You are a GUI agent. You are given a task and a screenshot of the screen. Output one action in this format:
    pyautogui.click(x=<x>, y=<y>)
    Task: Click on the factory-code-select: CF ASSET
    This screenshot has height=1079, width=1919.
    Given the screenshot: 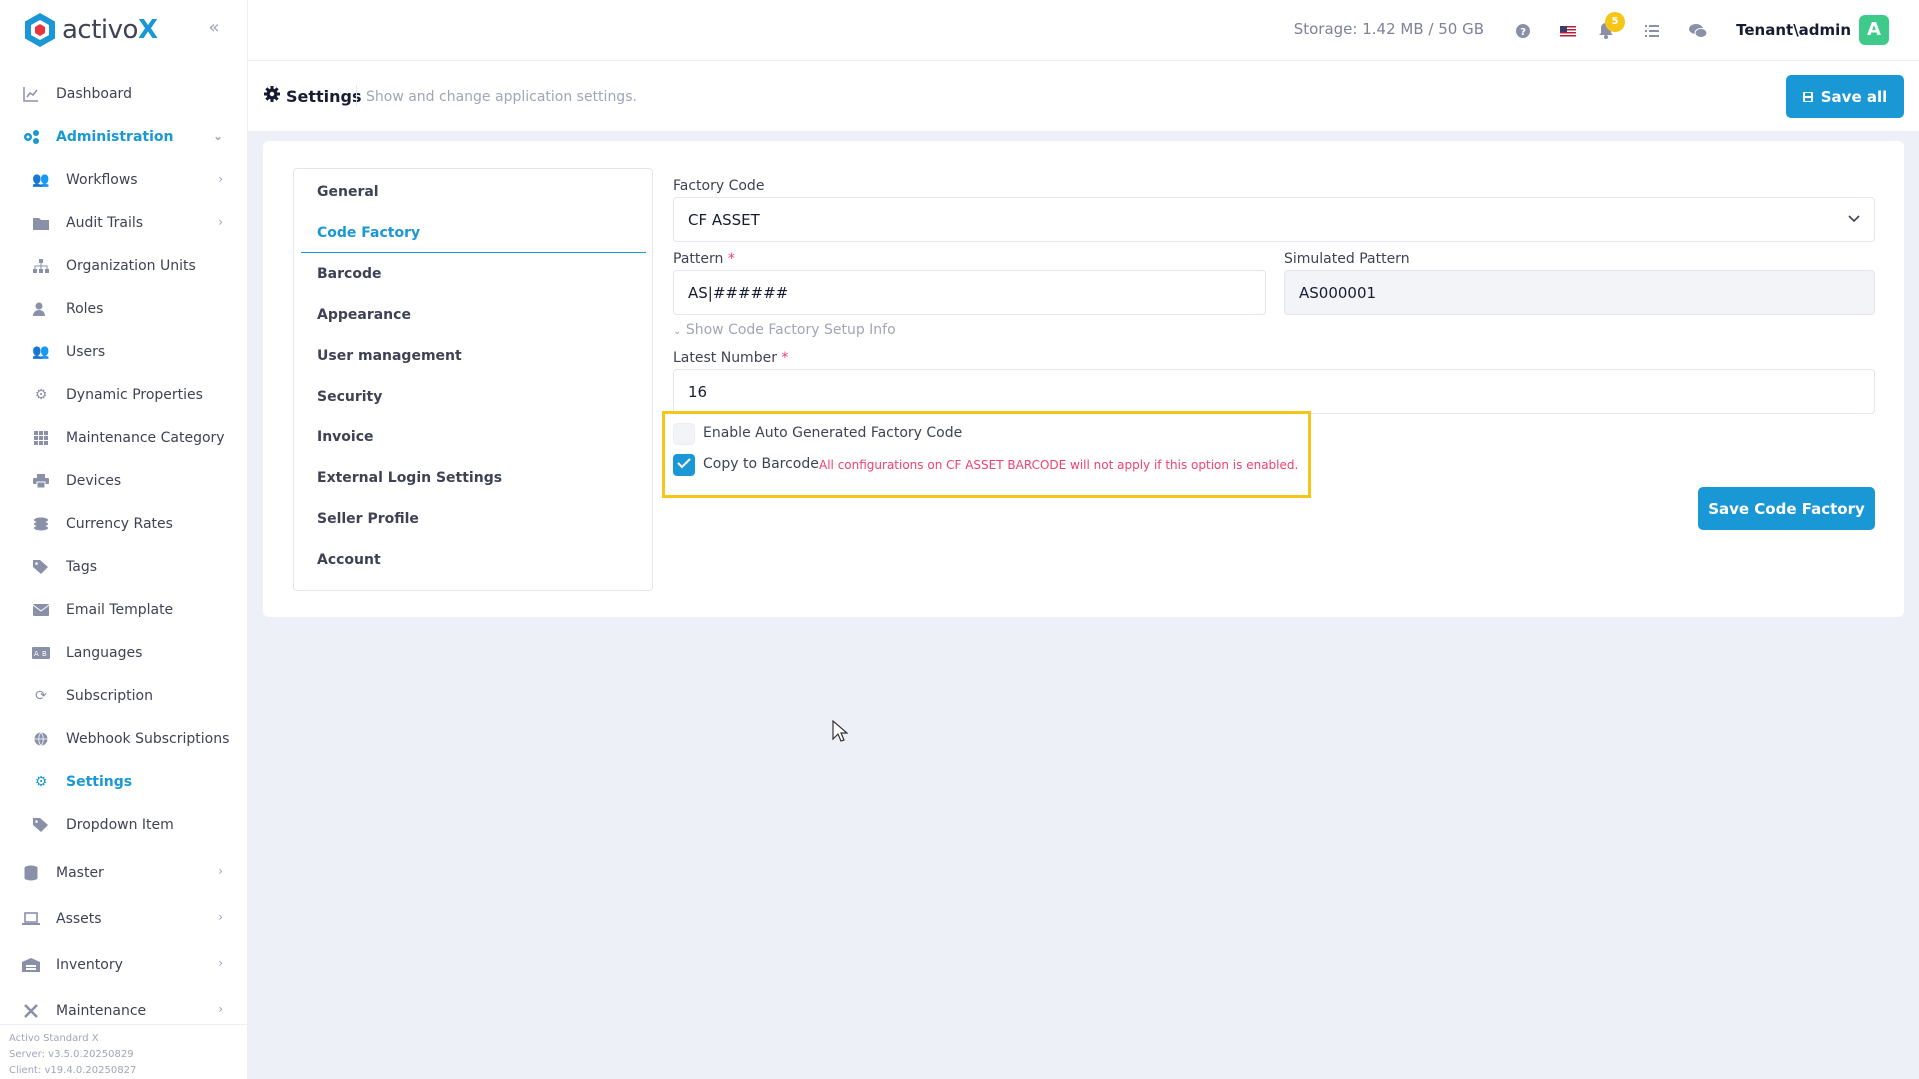 What is the action you would take?
    pyautogui.click(x=1274, y=219)
    